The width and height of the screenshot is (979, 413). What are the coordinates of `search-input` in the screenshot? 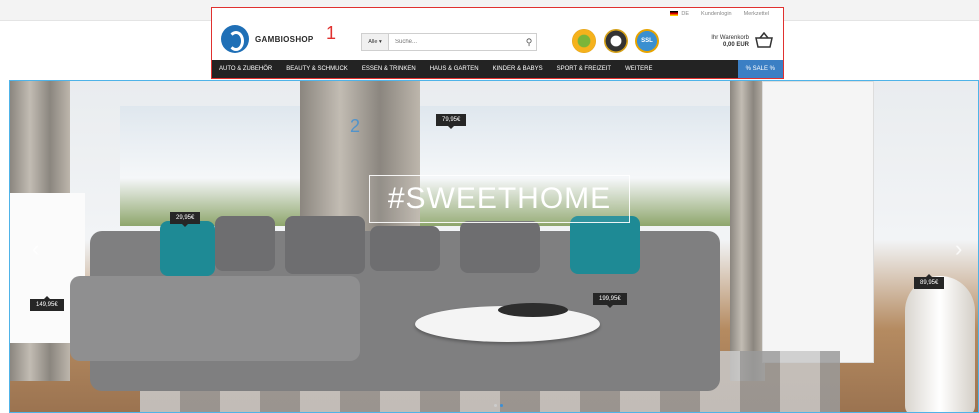 It's located at (455, 42).